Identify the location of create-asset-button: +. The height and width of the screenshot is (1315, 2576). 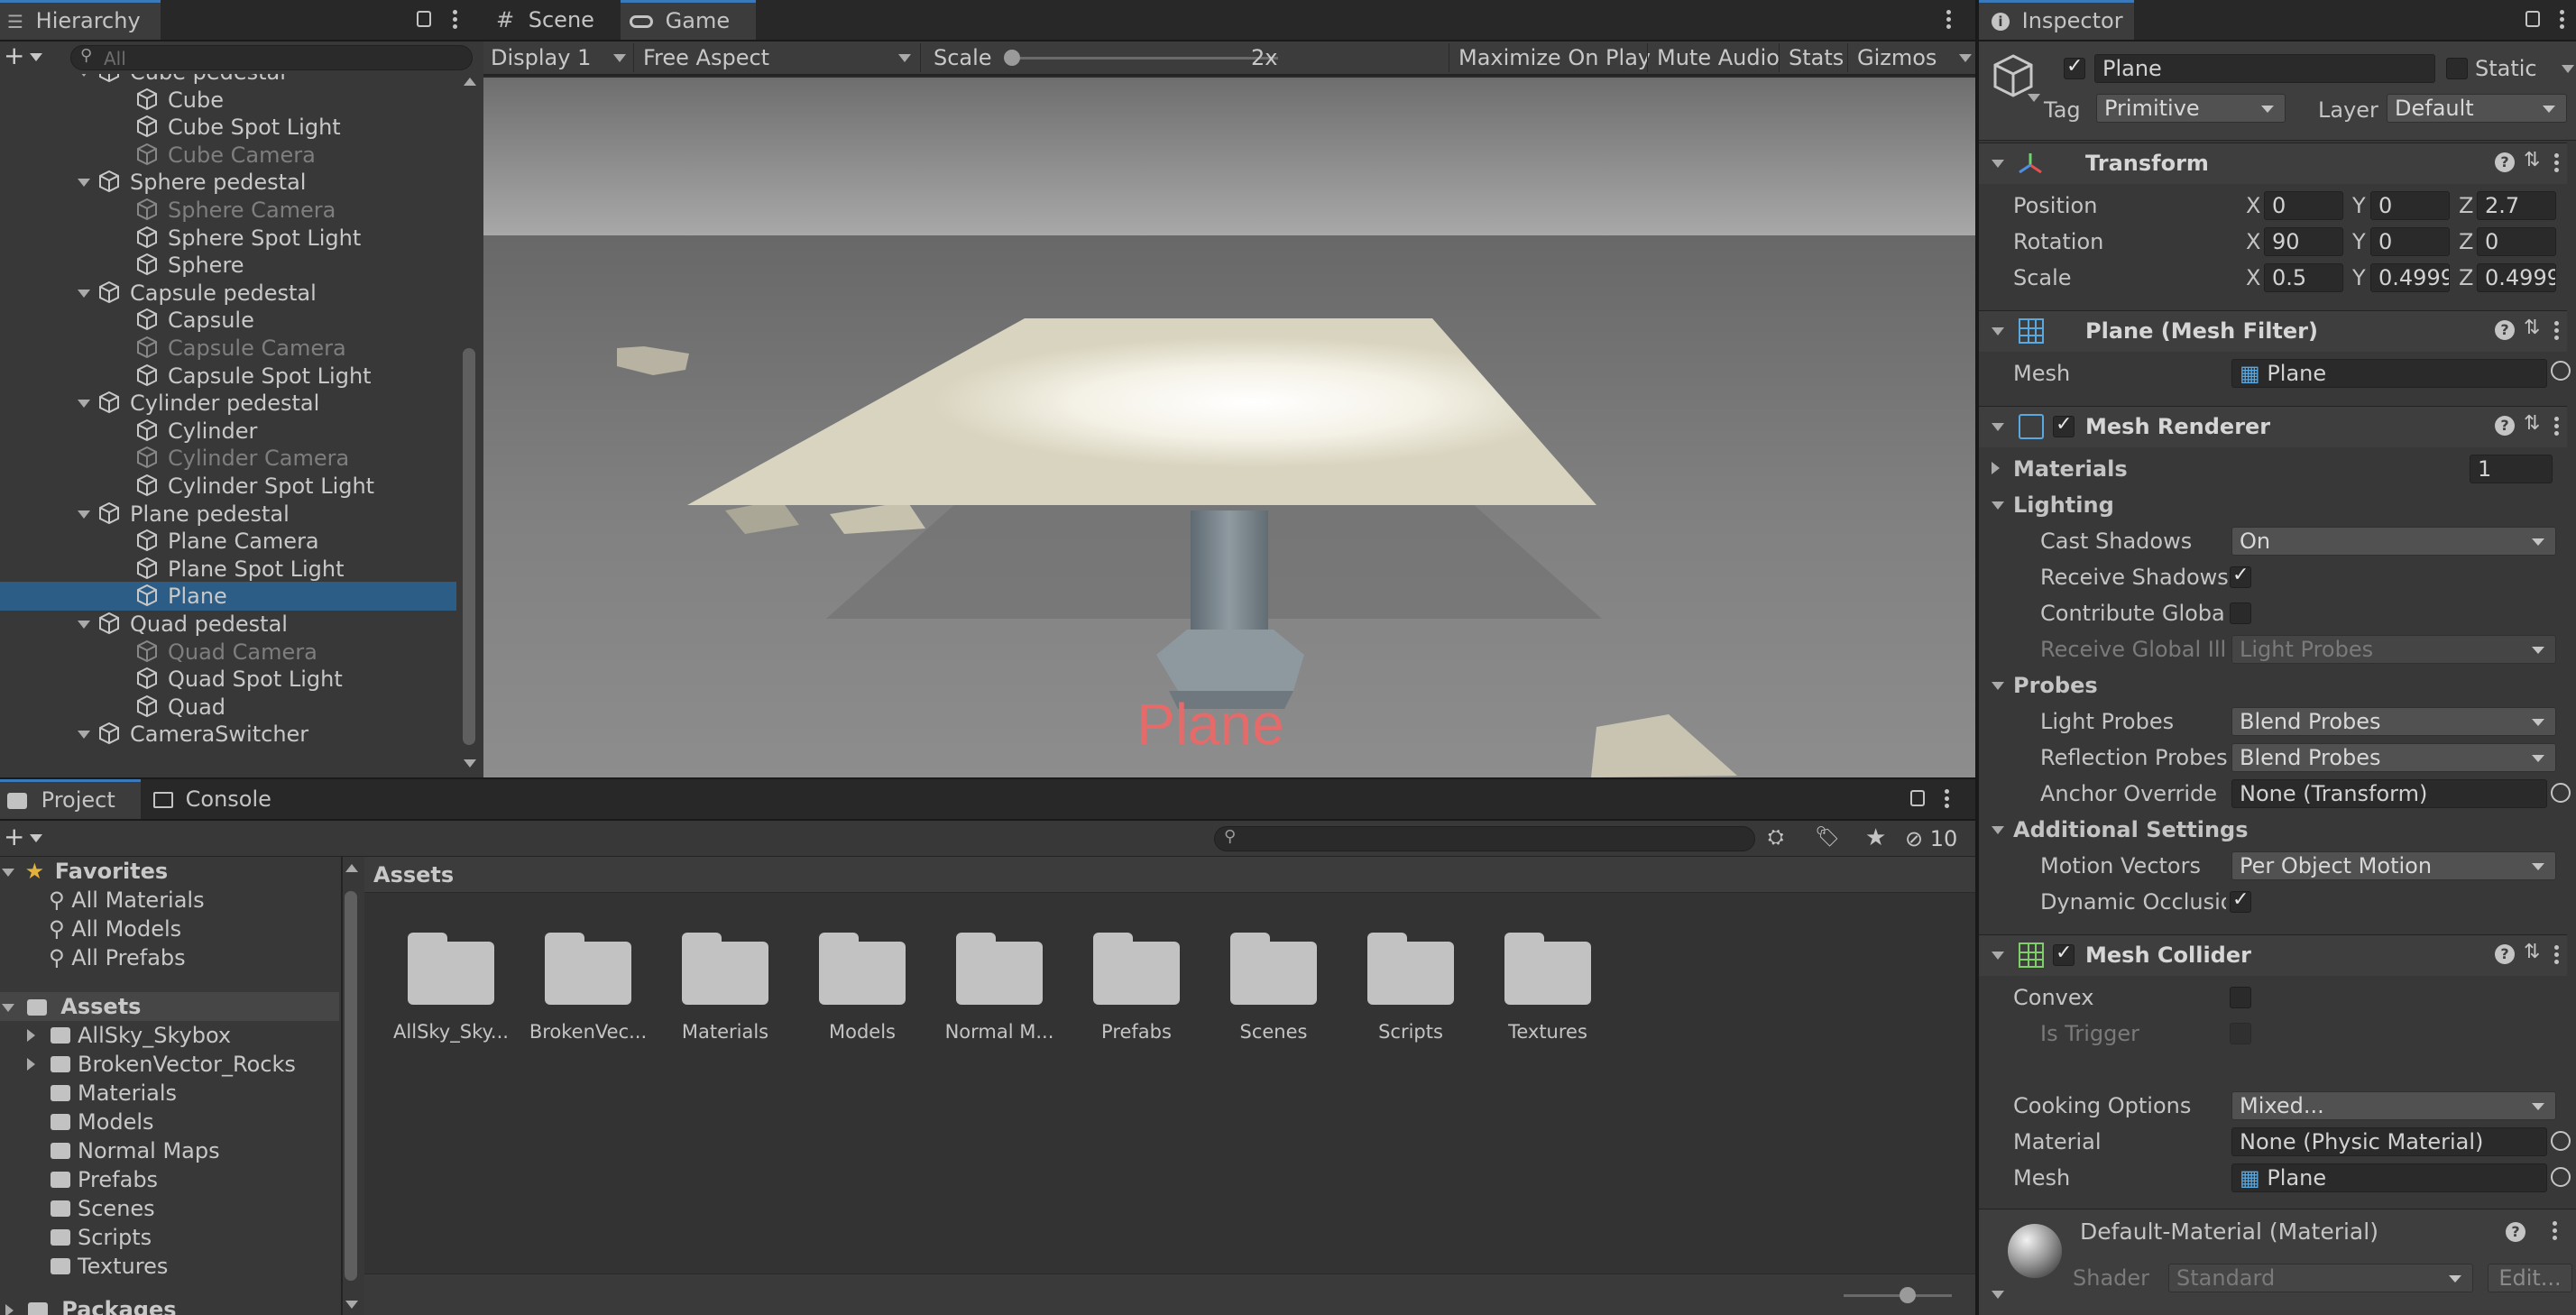
(27, 837).